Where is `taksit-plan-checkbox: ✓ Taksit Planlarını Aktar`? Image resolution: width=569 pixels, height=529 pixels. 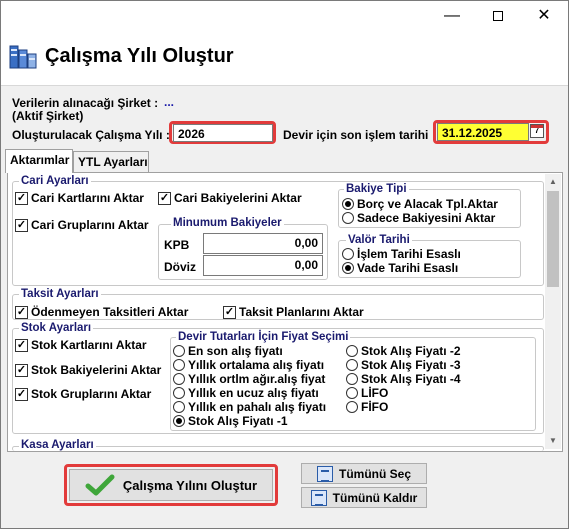
taksit-plan-checkbox: ✓ Taksit Planlarını Aktar is located at coordinates (293, 312).